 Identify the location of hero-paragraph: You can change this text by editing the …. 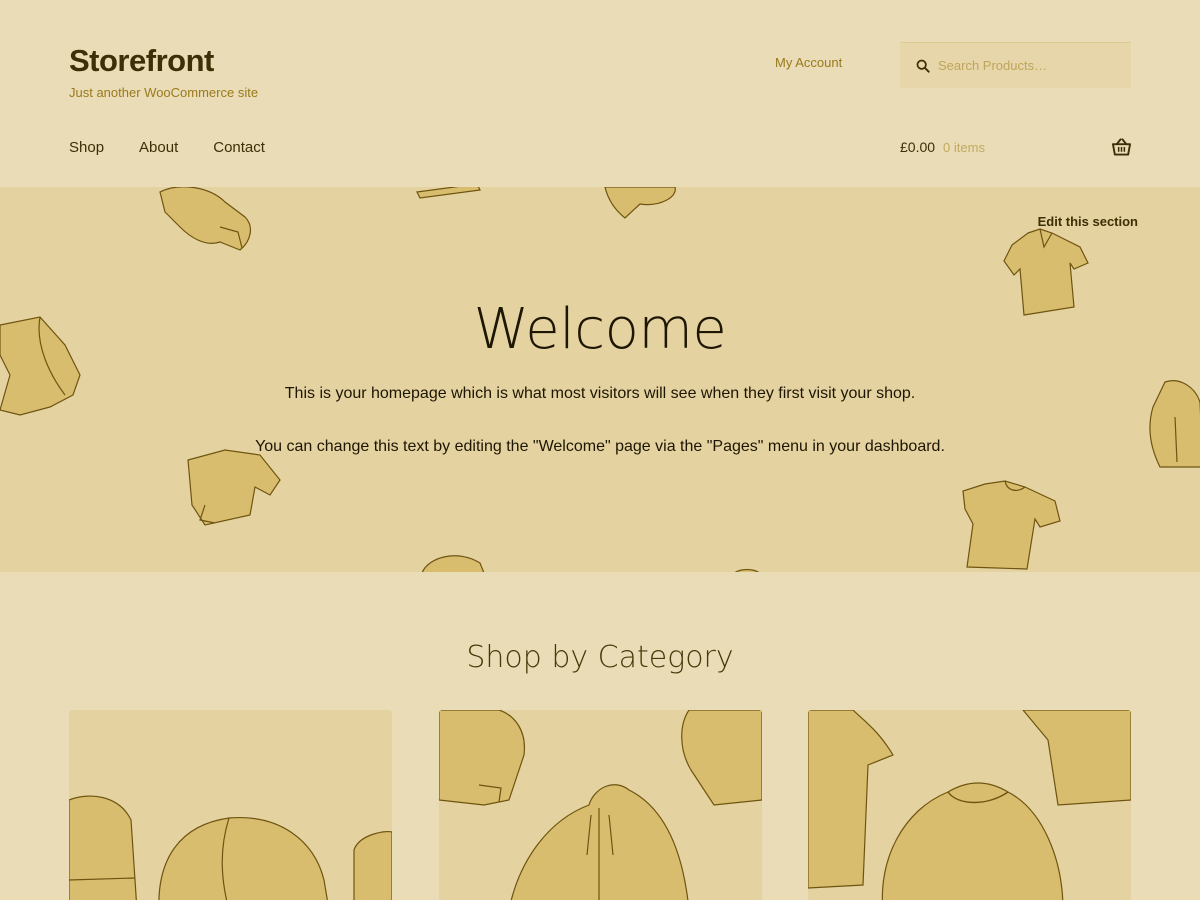
(600, 446).